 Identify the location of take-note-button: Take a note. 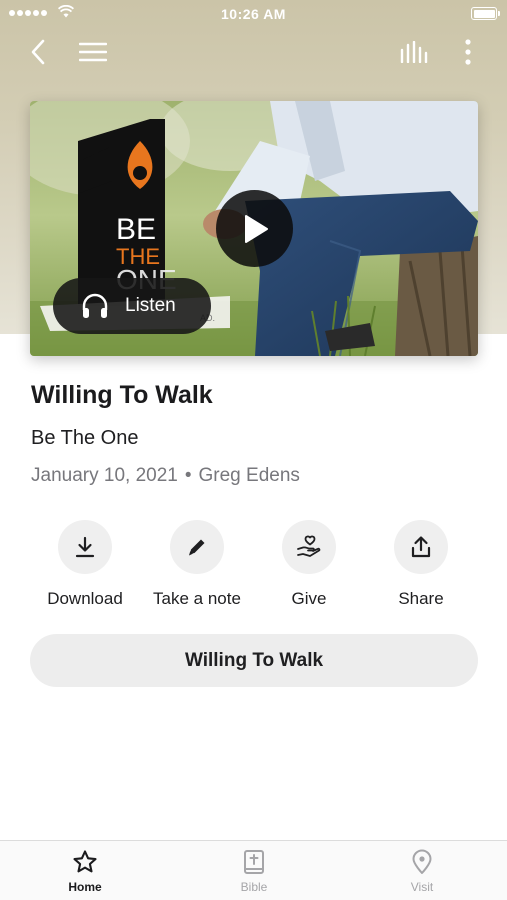
(197, 564).